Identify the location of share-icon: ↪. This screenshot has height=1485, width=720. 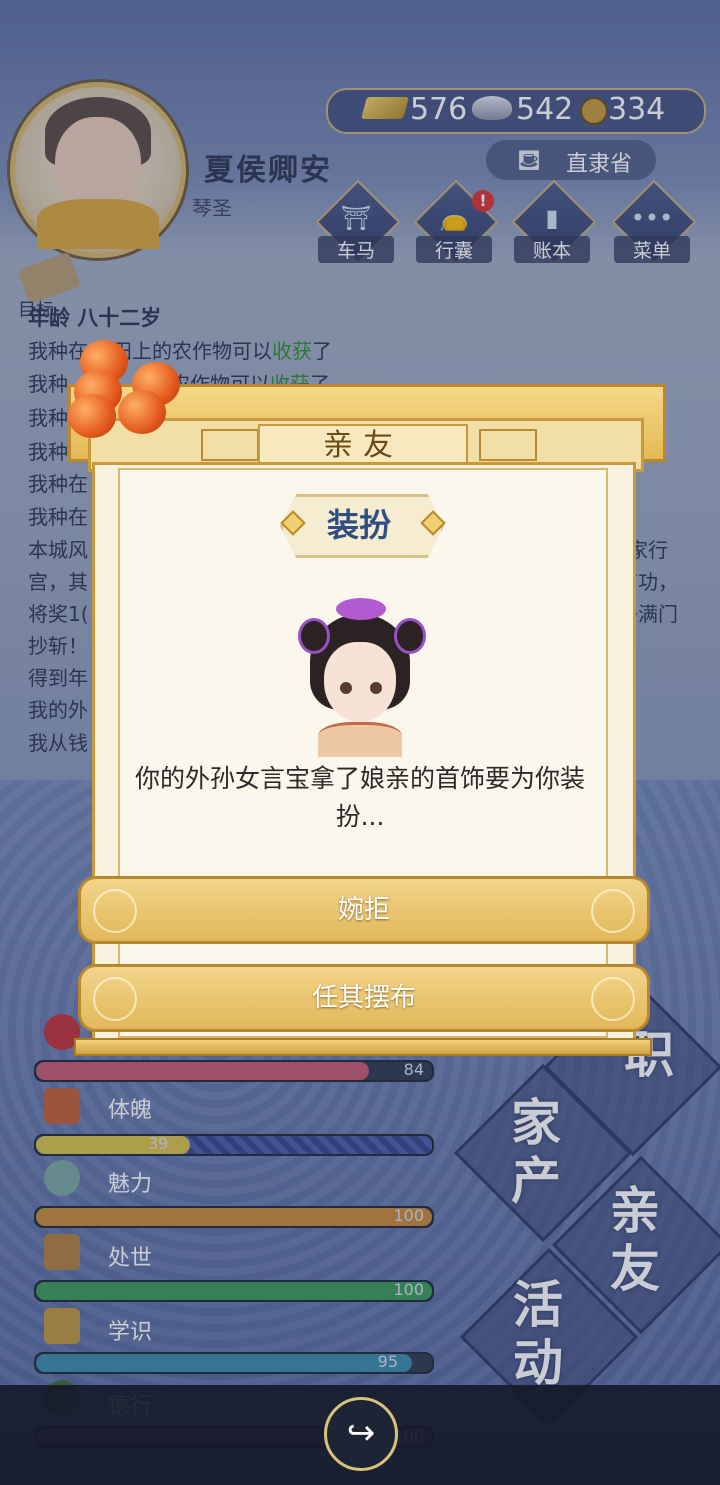
(361, 1434).